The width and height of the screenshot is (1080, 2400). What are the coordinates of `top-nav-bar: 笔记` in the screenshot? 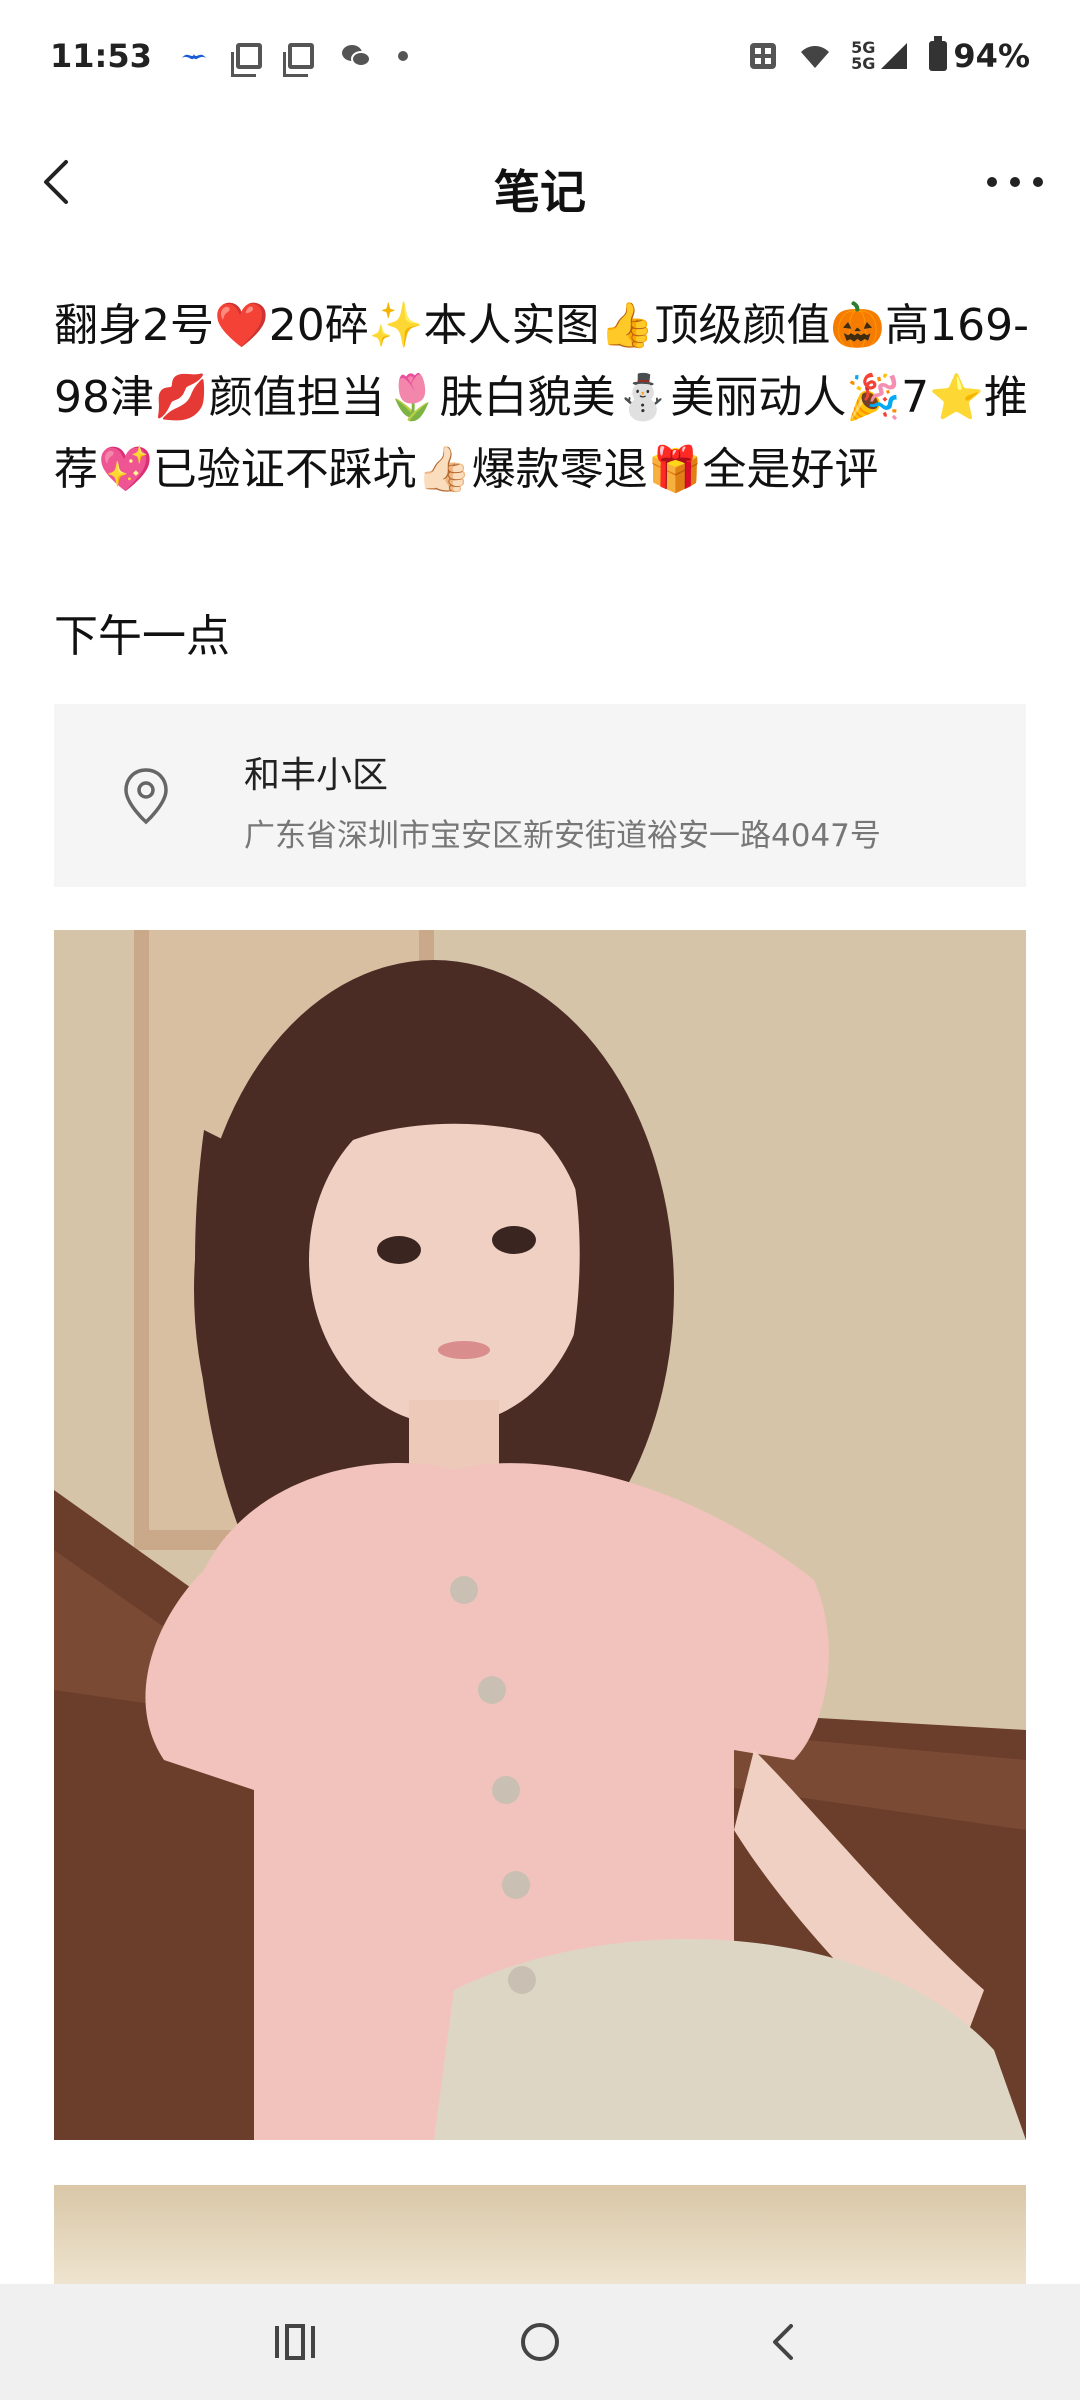 It's located at (540, 182).